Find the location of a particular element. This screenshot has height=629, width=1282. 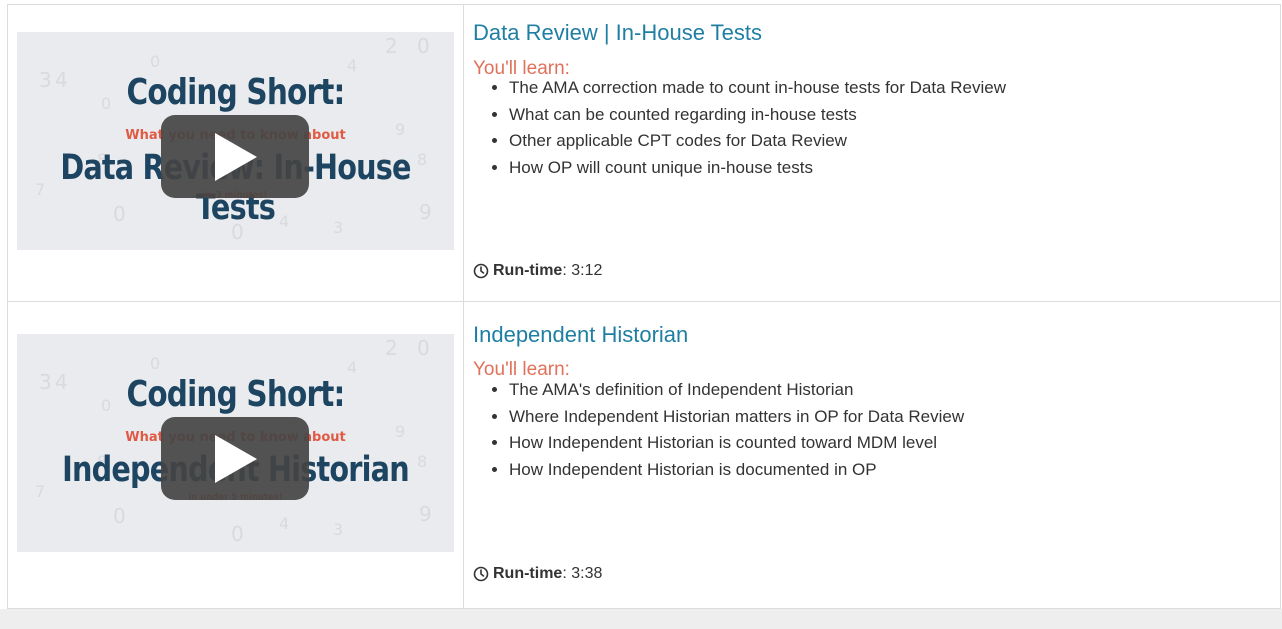

runtime-info: Run-time : 3:12 is located at coordinates (537, 271).